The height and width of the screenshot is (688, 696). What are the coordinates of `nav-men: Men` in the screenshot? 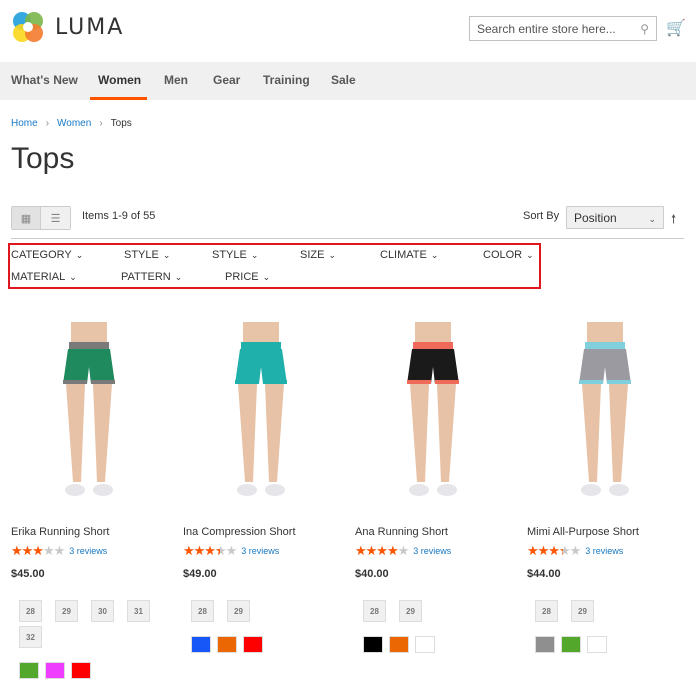 It's located at (176, 80).